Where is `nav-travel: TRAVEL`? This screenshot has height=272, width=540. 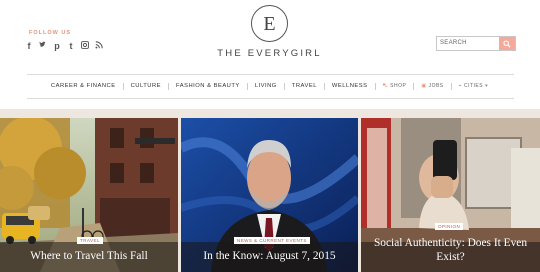 nav-travel: TRAVEL is located at coordinates (304, 86).